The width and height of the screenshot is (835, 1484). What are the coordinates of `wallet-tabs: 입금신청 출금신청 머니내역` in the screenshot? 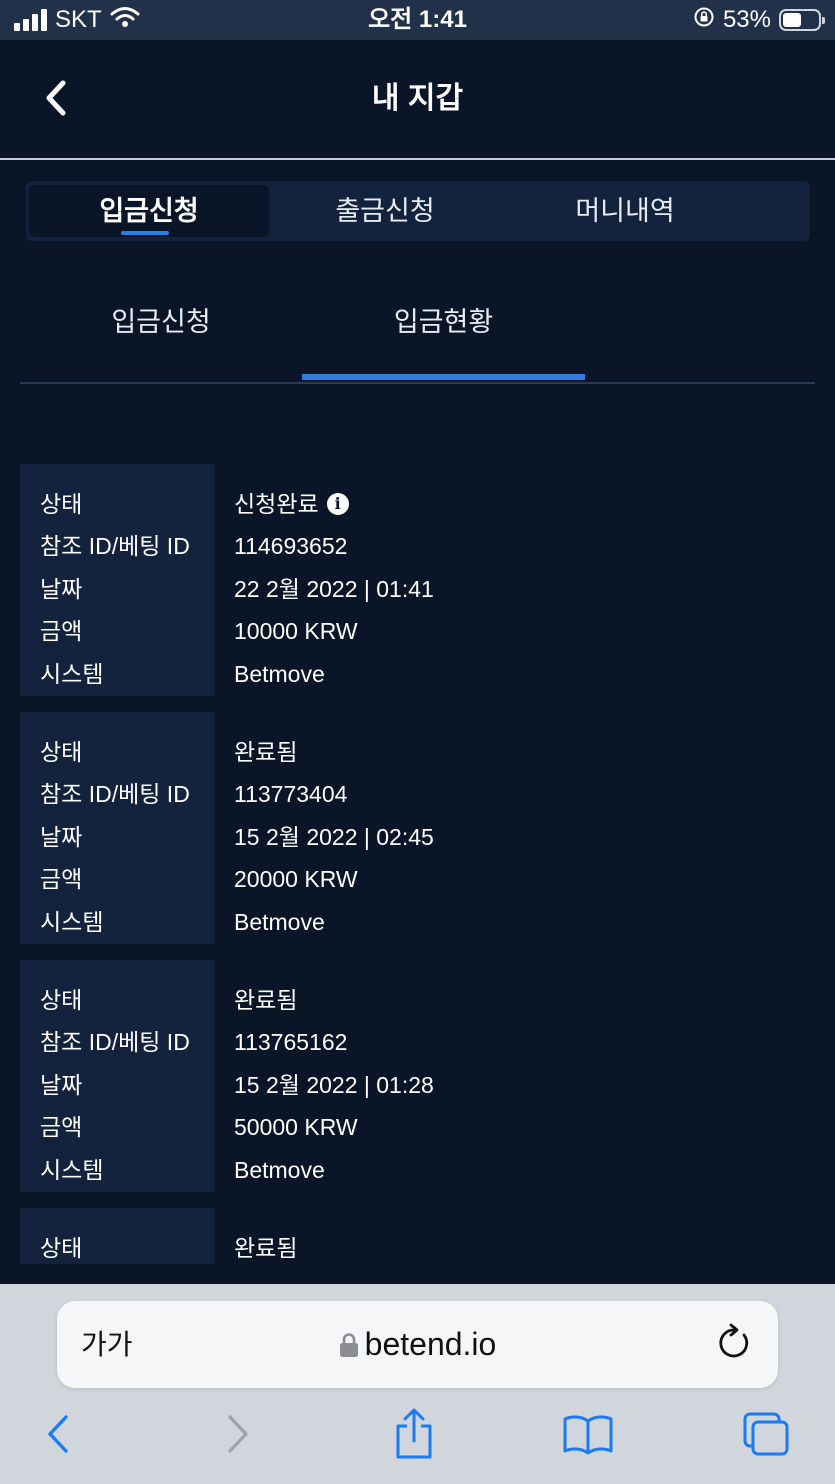 It's located at (418, 211).